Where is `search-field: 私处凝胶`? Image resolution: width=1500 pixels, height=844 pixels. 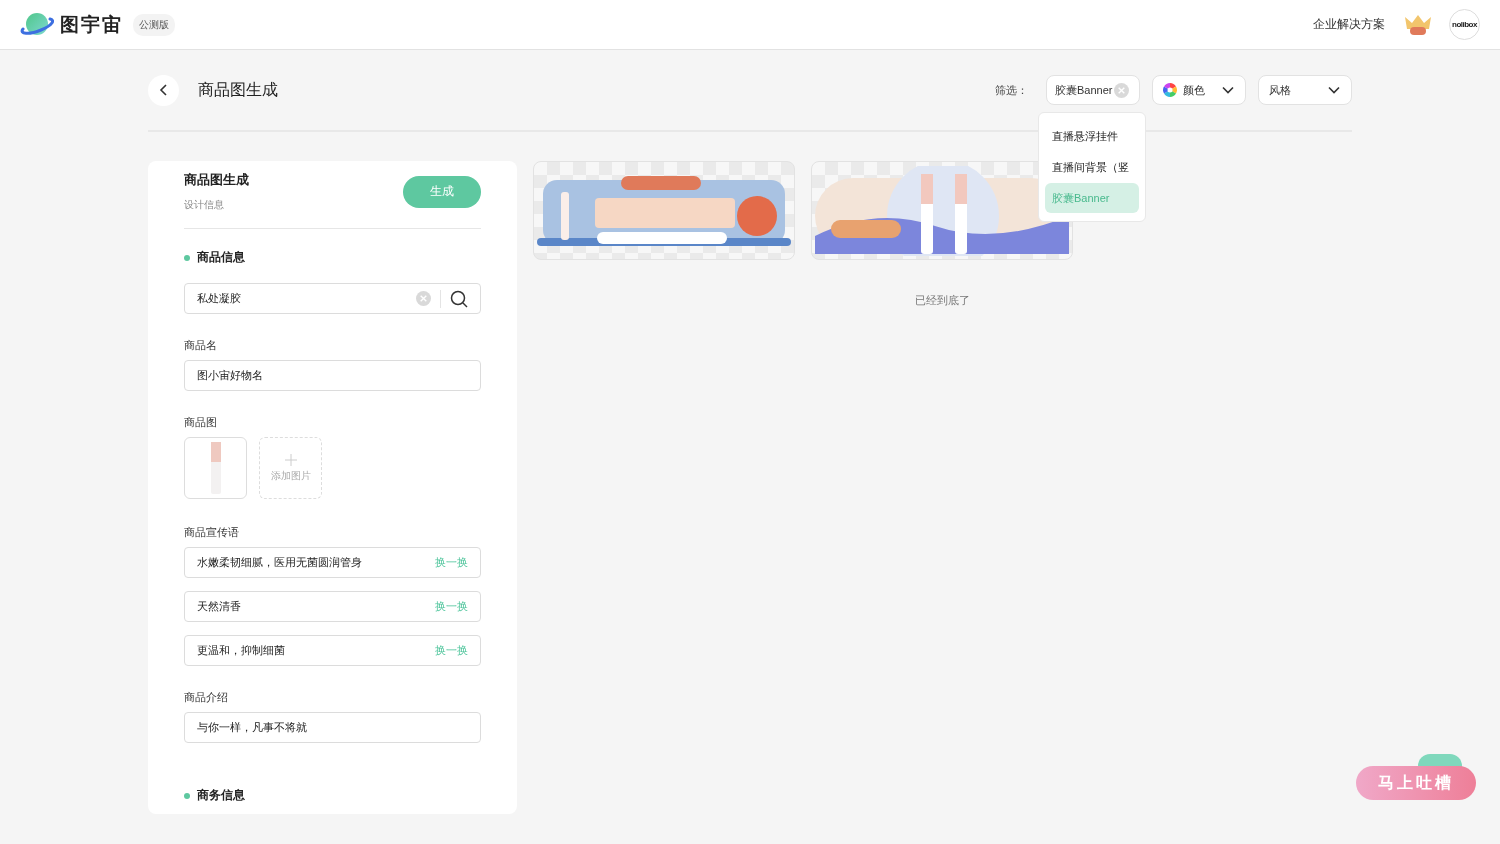
search-field: 私处凝胶 is located at coordinates (332, 298).